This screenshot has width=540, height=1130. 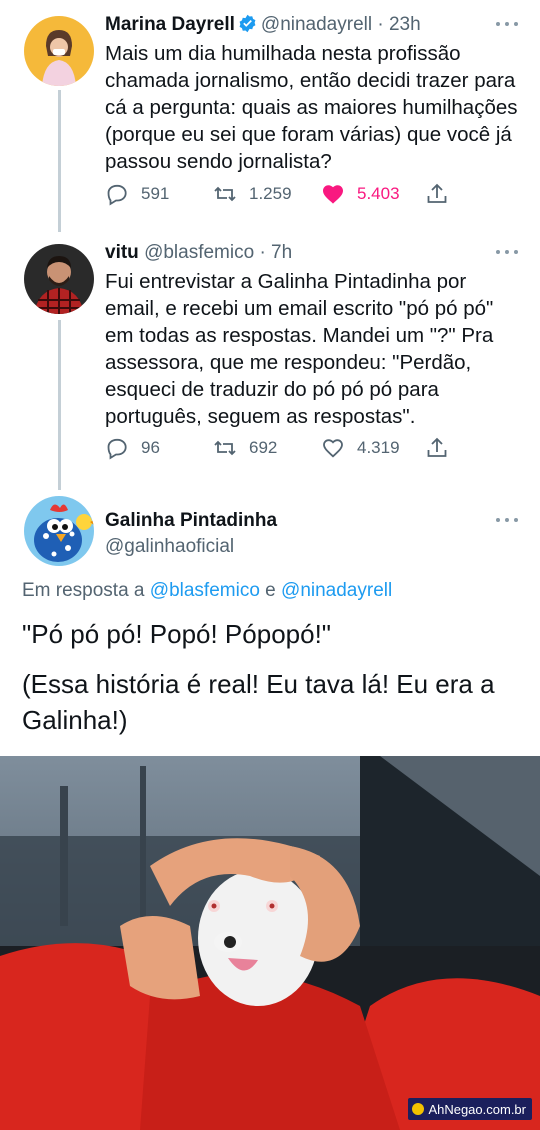 I want to click on verified-badge-icon, so click(x=247, y=23).